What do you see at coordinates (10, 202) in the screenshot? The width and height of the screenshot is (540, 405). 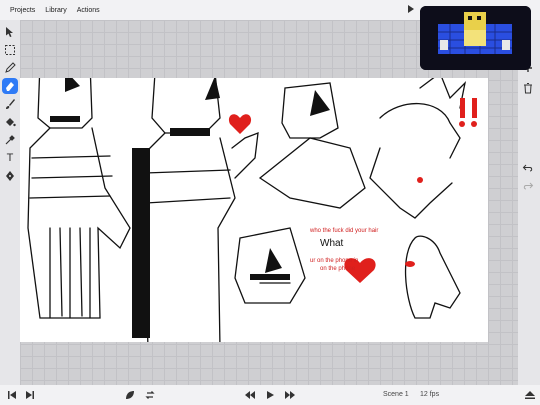 I see `tool-sidebar: T` at bounding box center [10, 202].